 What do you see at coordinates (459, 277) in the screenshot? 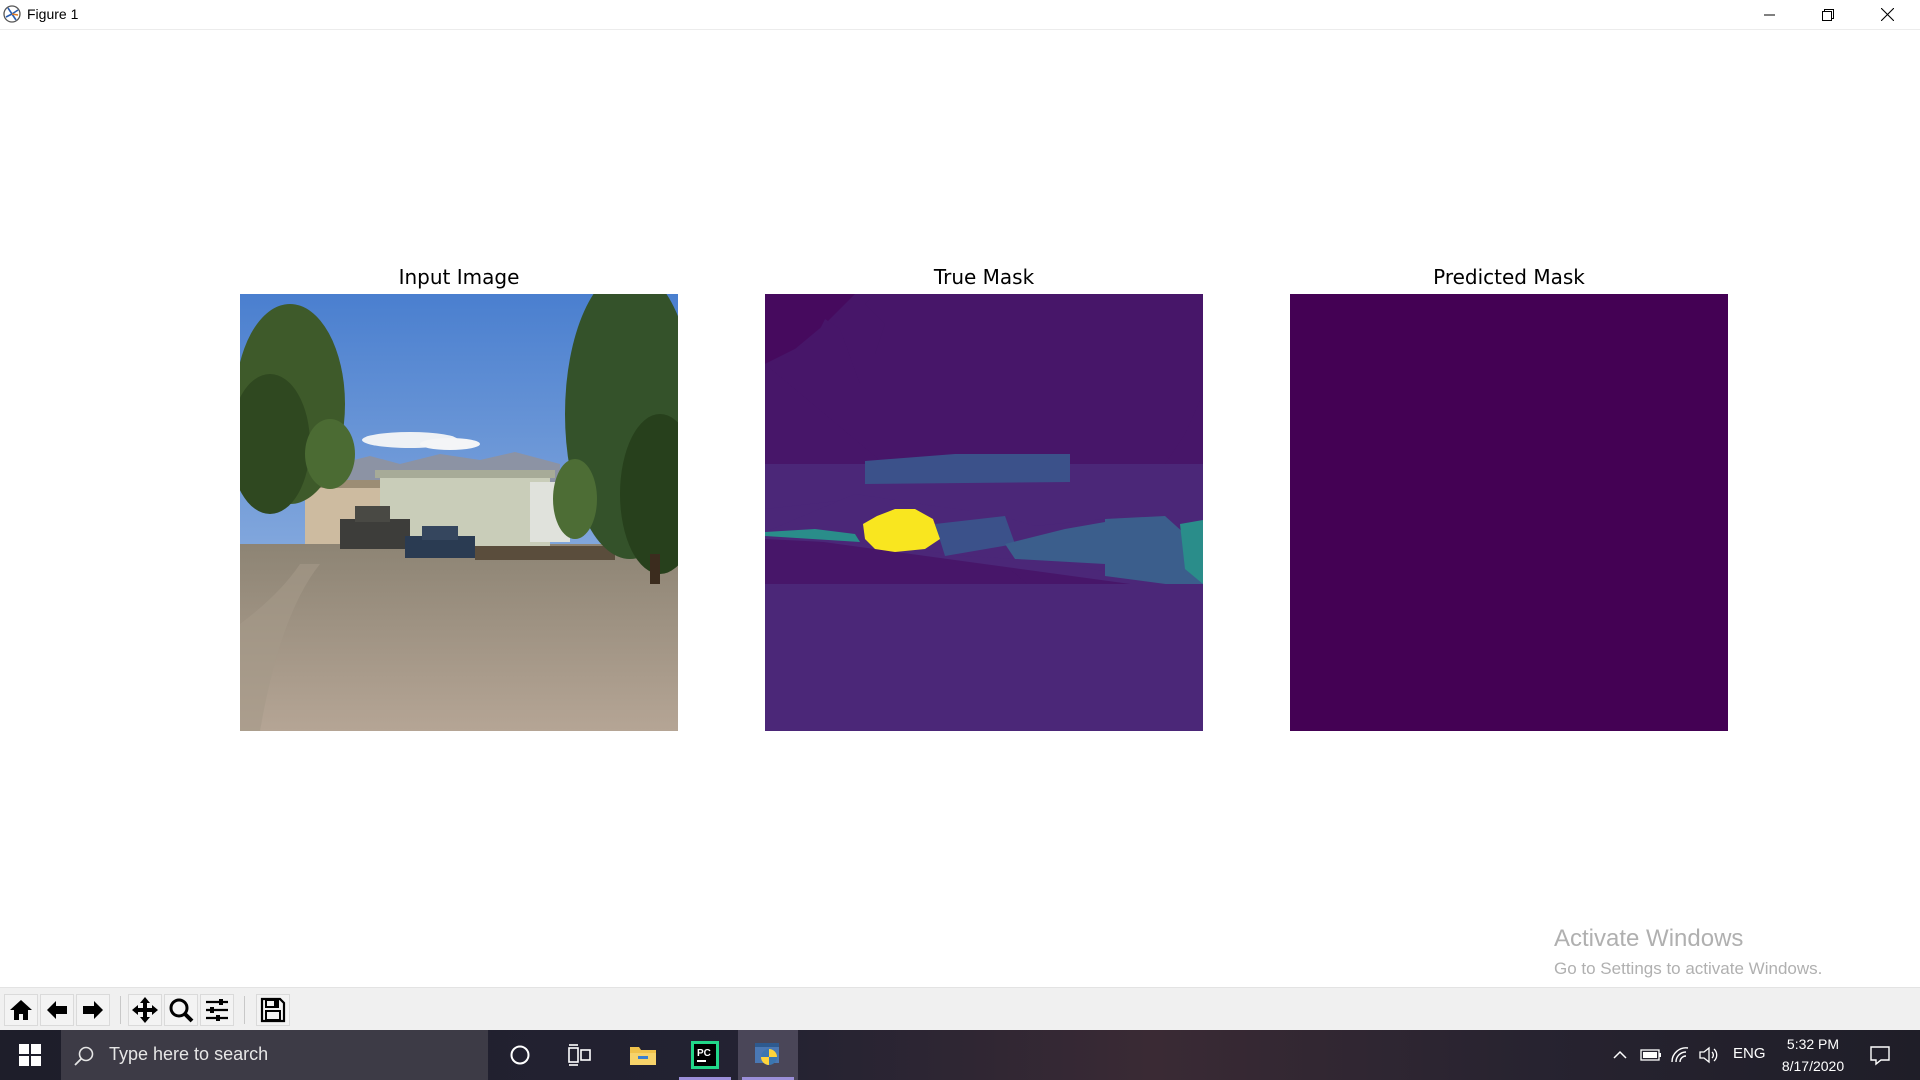
I see `subplot-title-input: Input Image` at bounding box center [459, 277].